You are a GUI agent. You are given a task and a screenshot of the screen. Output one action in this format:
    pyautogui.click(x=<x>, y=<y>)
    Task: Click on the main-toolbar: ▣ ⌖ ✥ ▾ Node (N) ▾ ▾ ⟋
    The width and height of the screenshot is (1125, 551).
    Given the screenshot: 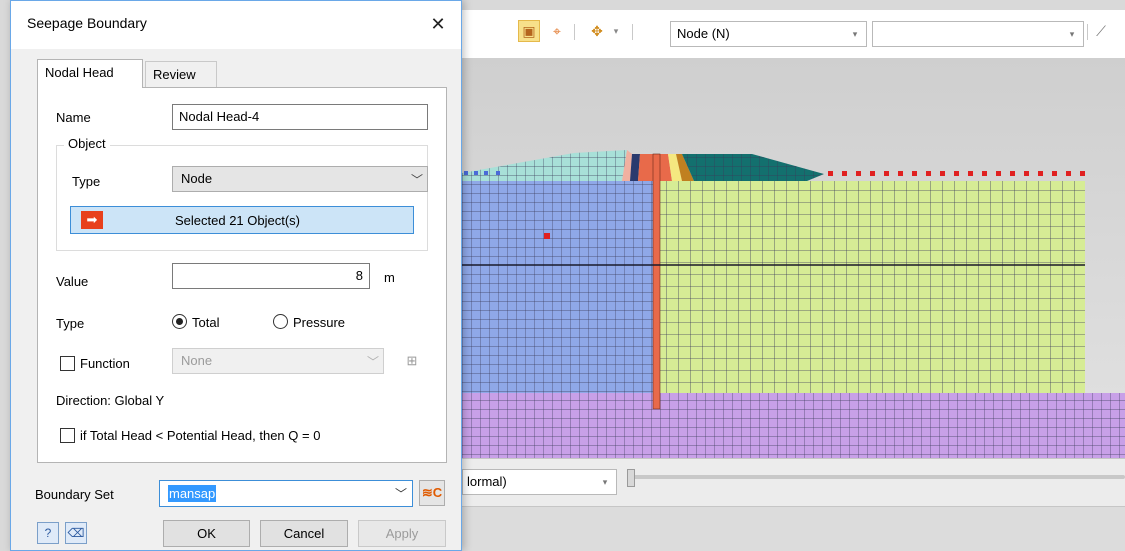 What is the action you would take?
    pyautogui.click(x=793, y=34)
    